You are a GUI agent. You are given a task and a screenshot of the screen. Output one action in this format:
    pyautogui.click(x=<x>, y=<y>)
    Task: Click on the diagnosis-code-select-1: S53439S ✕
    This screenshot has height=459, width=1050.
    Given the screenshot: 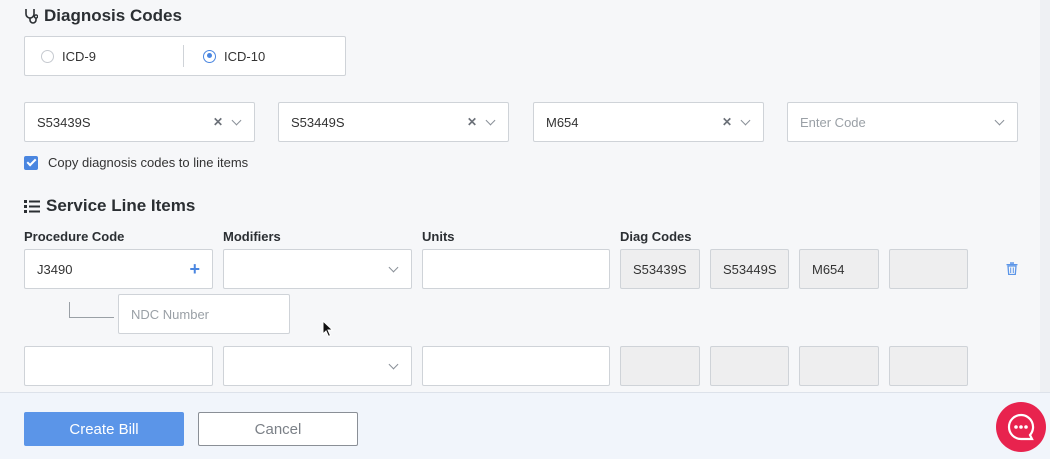 What is the action you would take?
    pyautogui.click(x=139, y=122)
    